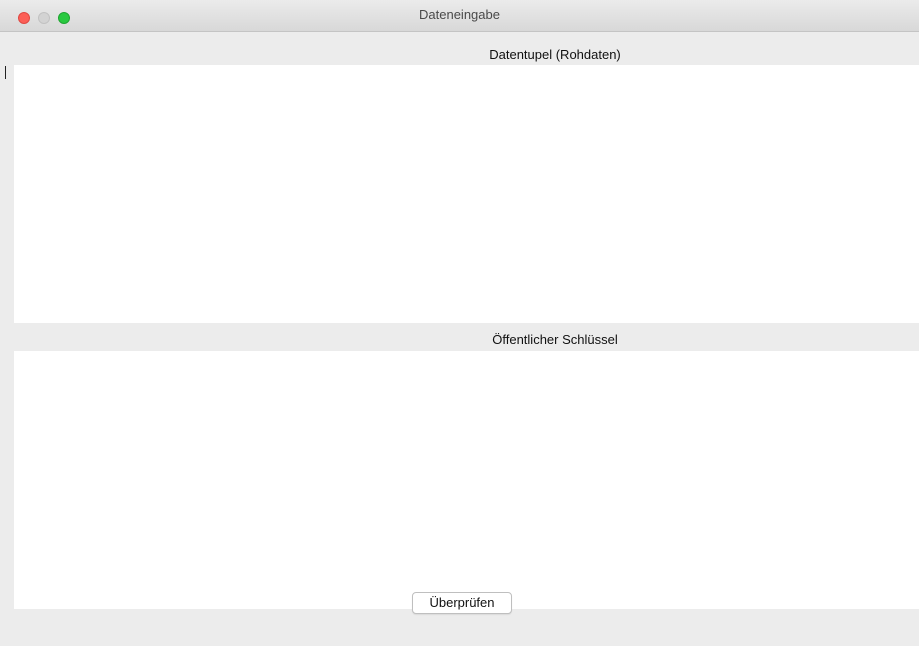 The image size is (919, 646). I want to click on verify-button: Überprüfen, so click(462, 603).